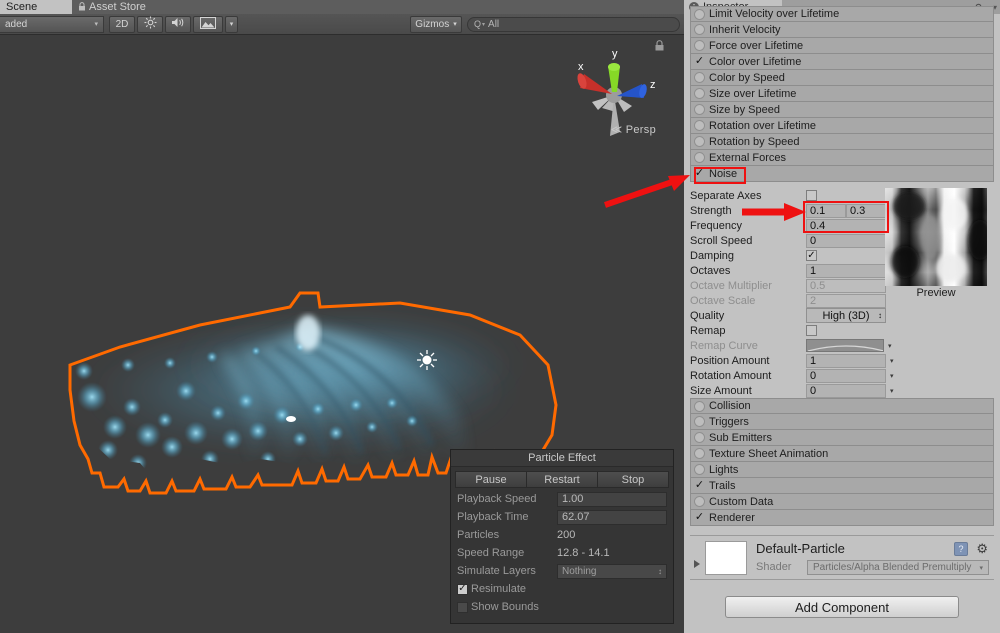 This screenshot has height=633, width=1000. Describe the element at coordinates (436, 24) in the screenshot. I see `gizmos-dropdown: Gizmos ▾` at that location.